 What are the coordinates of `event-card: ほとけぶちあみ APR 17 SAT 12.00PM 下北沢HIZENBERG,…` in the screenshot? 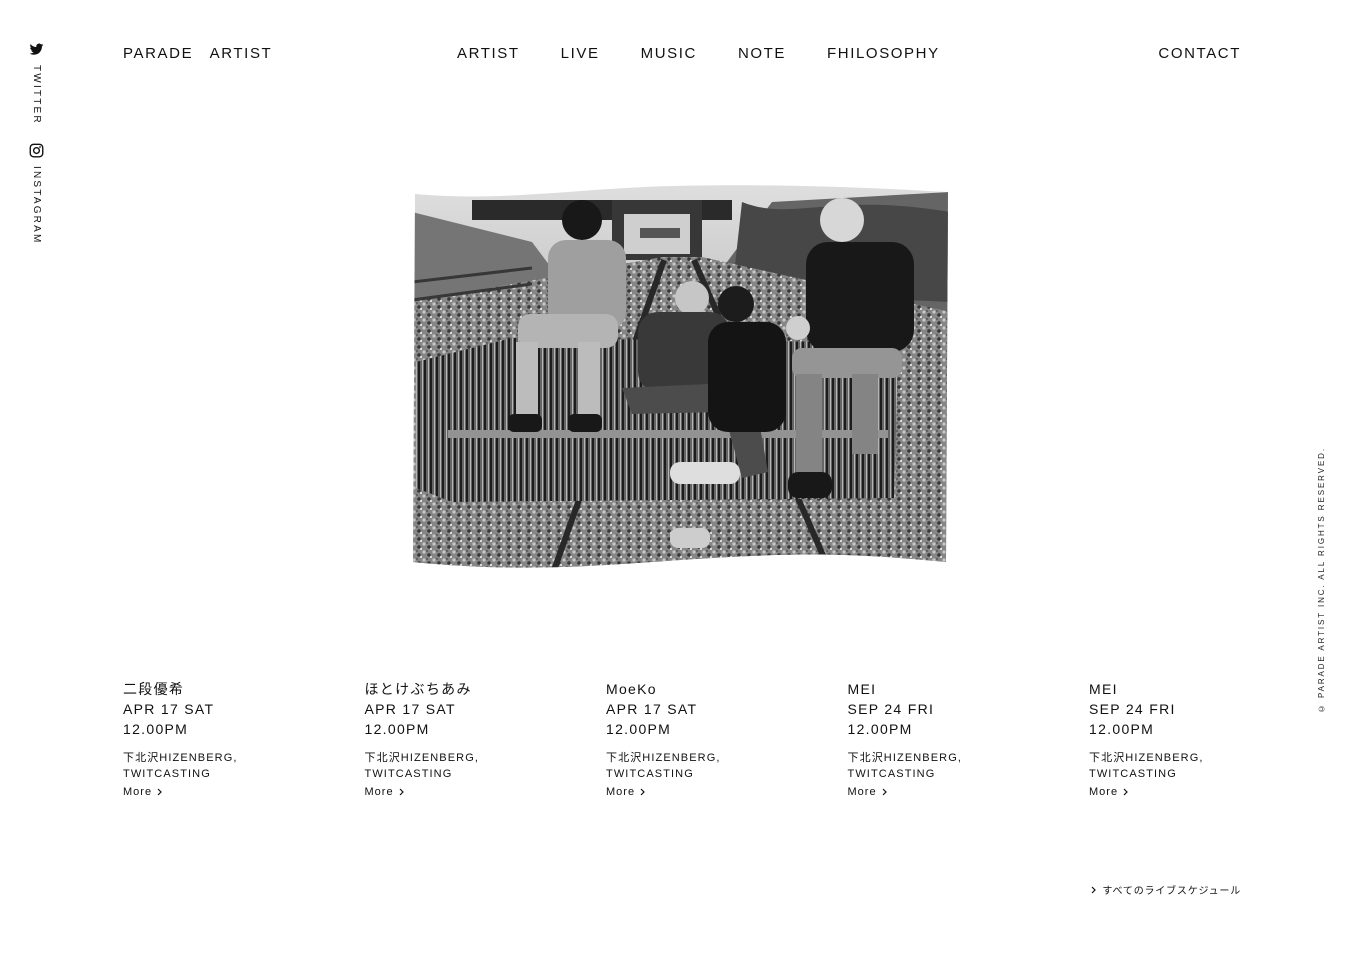 It's located at (486, 739).